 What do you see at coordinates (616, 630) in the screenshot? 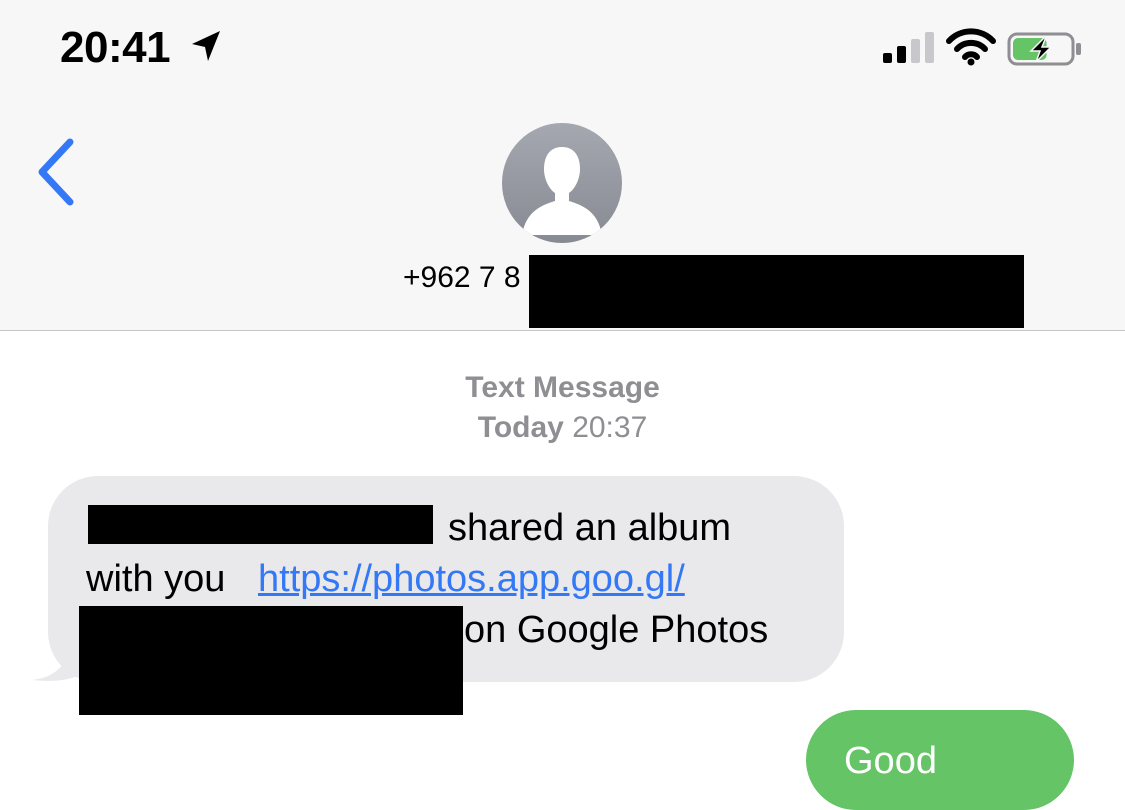
I see `message-text-line3: on Google Photos` at bounding box center [616, 630].